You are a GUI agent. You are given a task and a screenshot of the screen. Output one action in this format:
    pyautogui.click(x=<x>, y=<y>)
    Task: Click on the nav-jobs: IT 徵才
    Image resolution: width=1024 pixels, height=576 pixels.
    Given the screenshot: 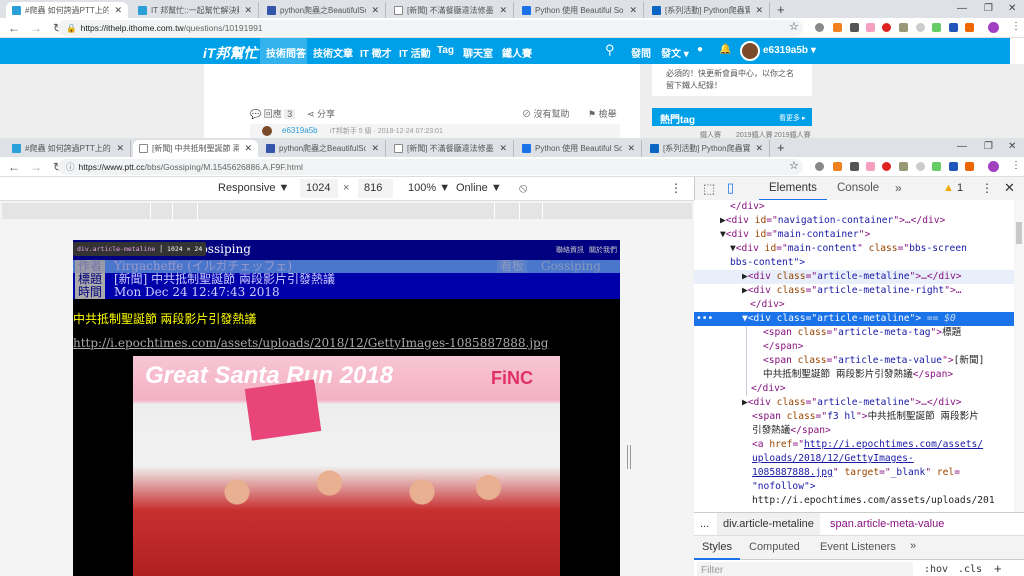 What is the action you would take?
    pyautogui.click(x=376, y=52)
    